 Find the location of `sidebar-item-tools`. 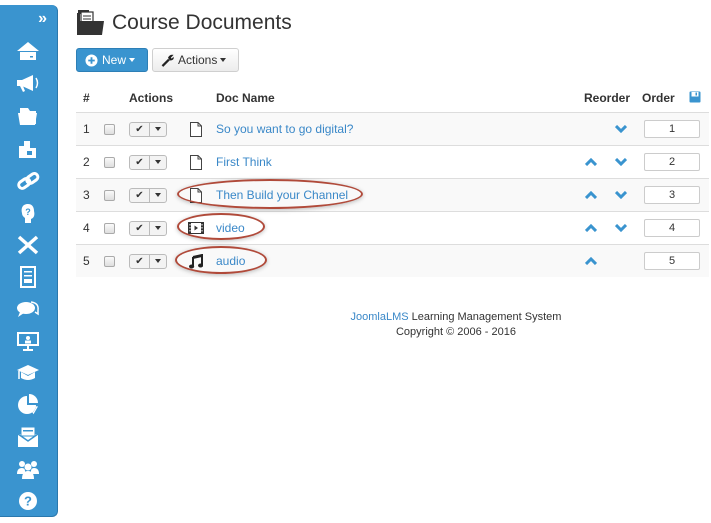

sidebar-item-tools is located at coordinates (28, 245).